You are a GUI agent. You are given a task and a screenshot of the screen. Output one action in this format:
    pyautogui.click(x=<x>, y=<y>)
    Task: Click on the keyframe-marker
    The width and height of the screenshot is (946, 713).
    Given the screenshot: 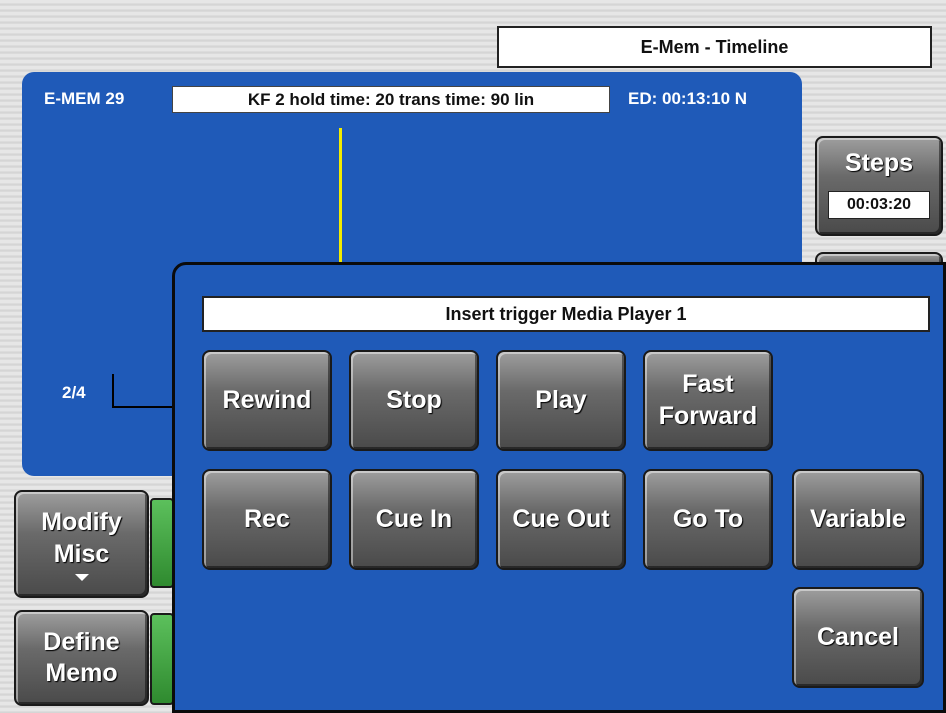 What is the action you would take?
    pyautogui.click(x=113, y=391)
    